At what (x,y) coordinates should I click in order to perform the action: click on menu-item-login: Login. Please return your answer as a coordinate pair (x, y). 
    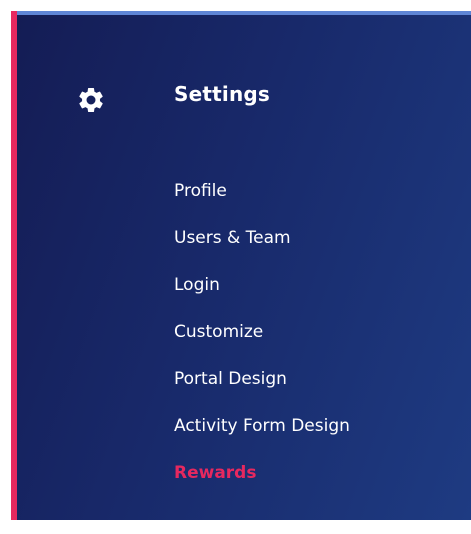
    Looking at the image, I should click on (262, 296).